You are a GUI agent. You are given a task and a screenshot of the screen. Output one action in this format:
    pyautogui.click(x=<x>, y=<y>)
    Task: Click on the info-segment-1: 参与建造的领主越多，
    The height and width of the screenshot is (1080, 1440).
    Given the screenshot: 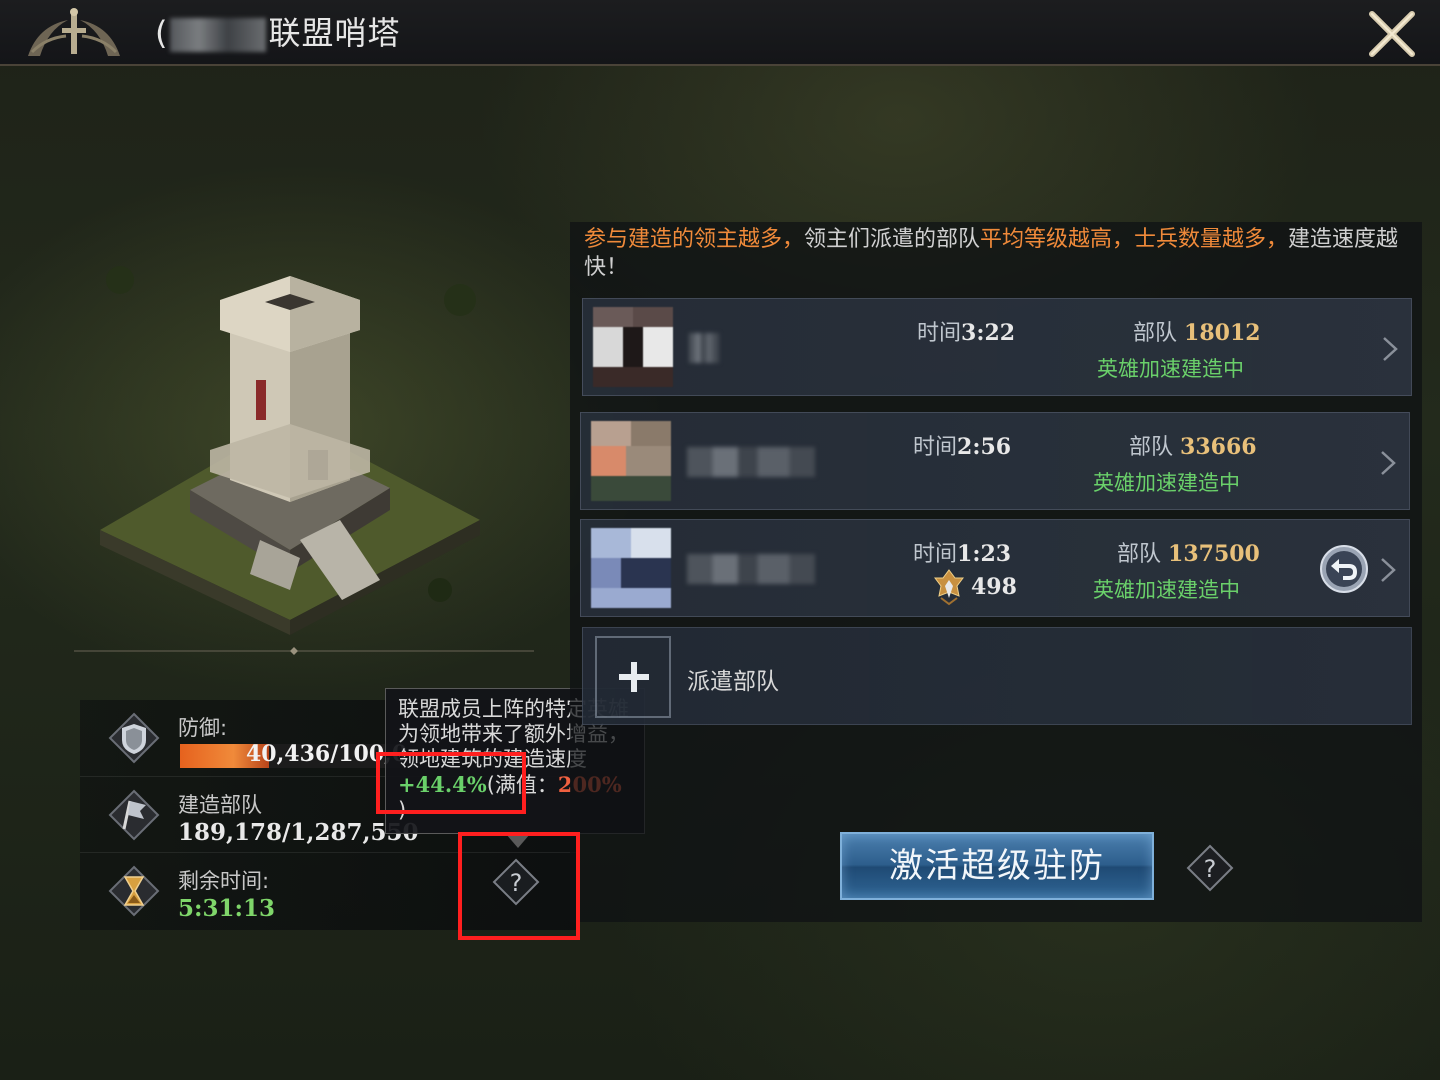 What is the action you would take?
    pyautogui.click(x=694, y=239)
    